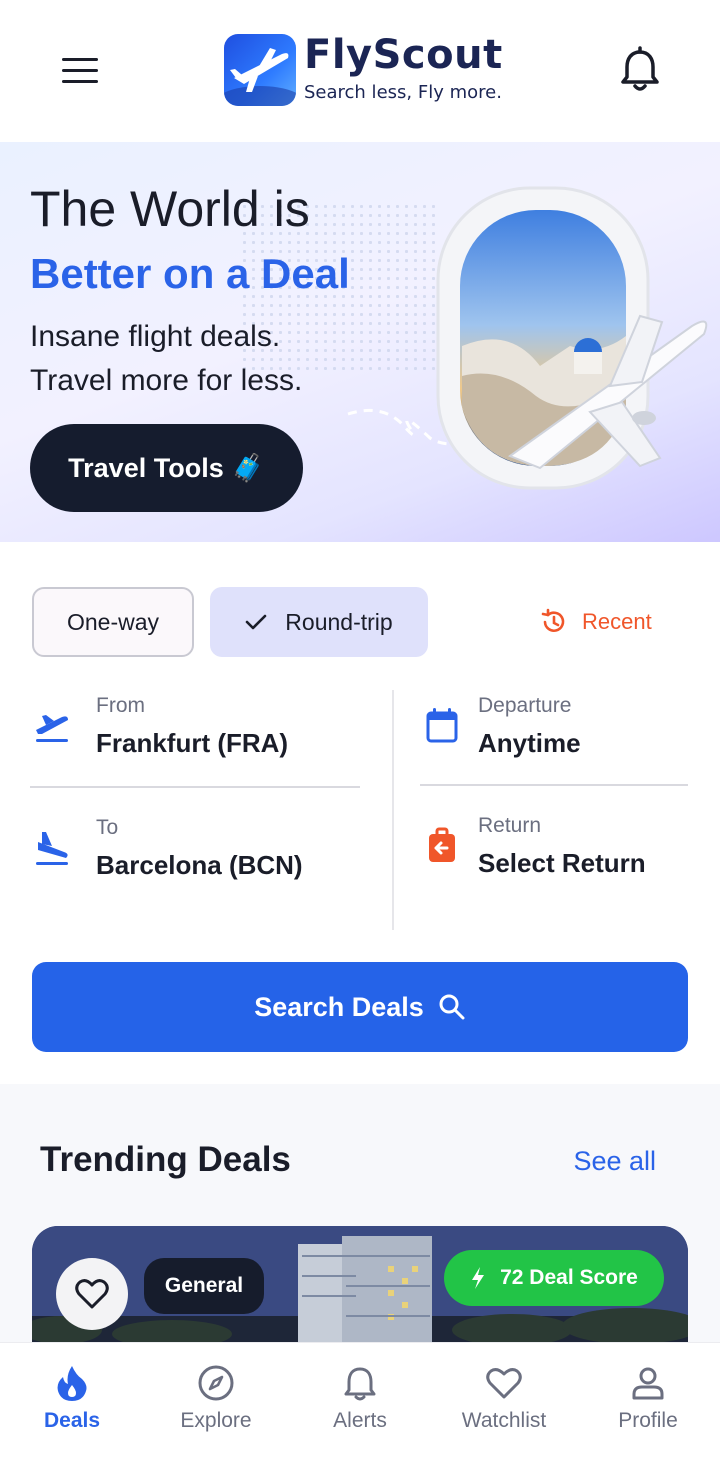  Describe the element at coordinates (120, 705) in the screenshot. I see `from-label: From` at that location.